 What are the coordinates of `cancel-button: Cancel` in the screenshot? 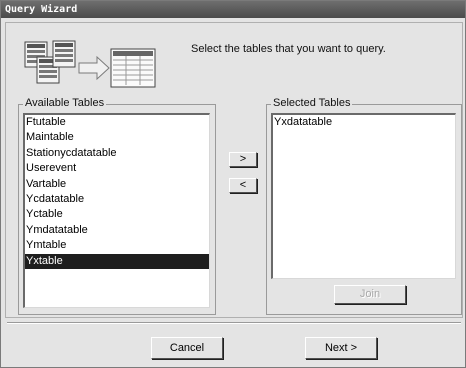 It's located at (187, 348).